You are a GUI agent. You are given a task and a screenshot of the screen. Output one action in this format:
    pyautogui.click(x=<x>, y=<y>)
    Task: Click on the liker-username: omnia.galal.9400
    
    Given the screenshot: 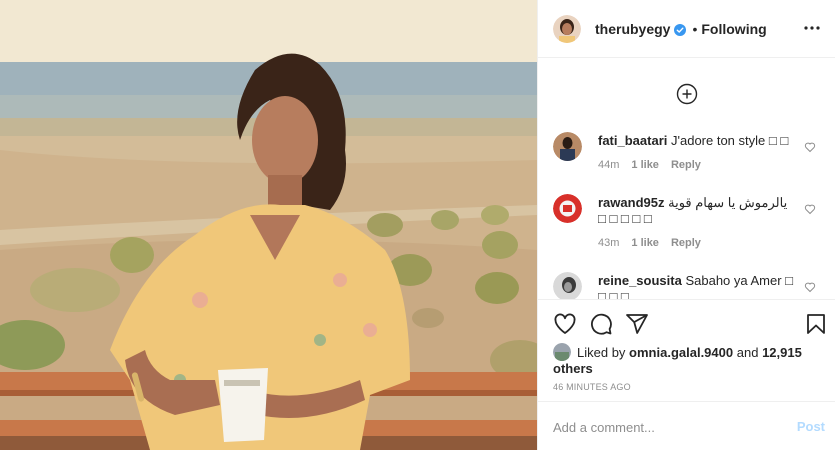 What is the action you would take?
    pyautogui.click(x=681, y=352)
    